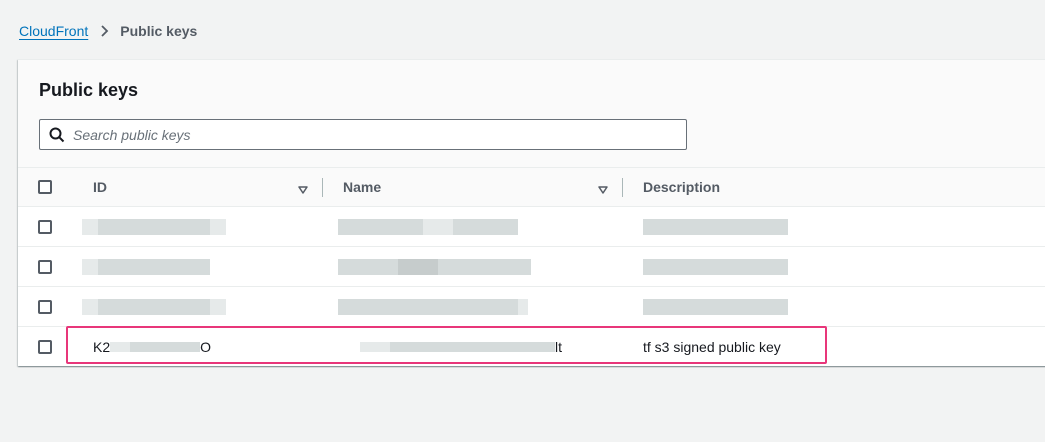  I want to click on id-prefix: K2, so click(102, 346).